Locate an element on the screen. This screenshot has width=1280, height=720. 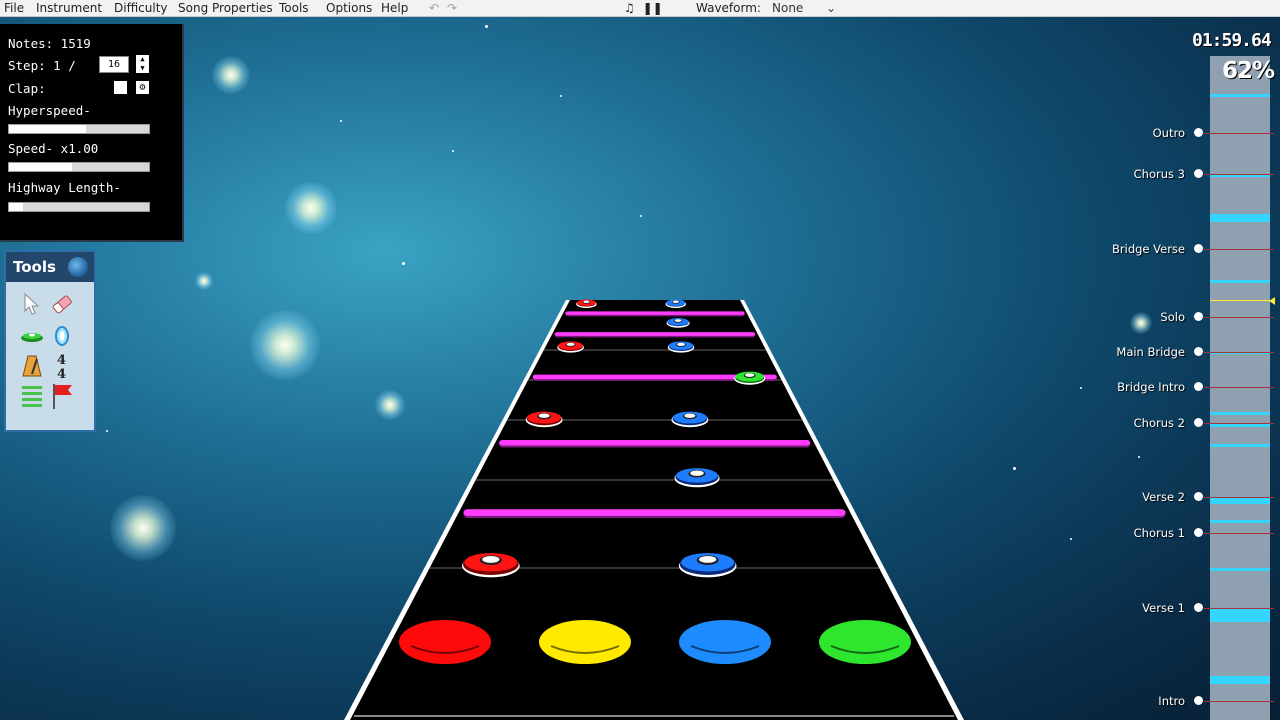
playhead-arrow-icon is located at coordinates (1272, 301).